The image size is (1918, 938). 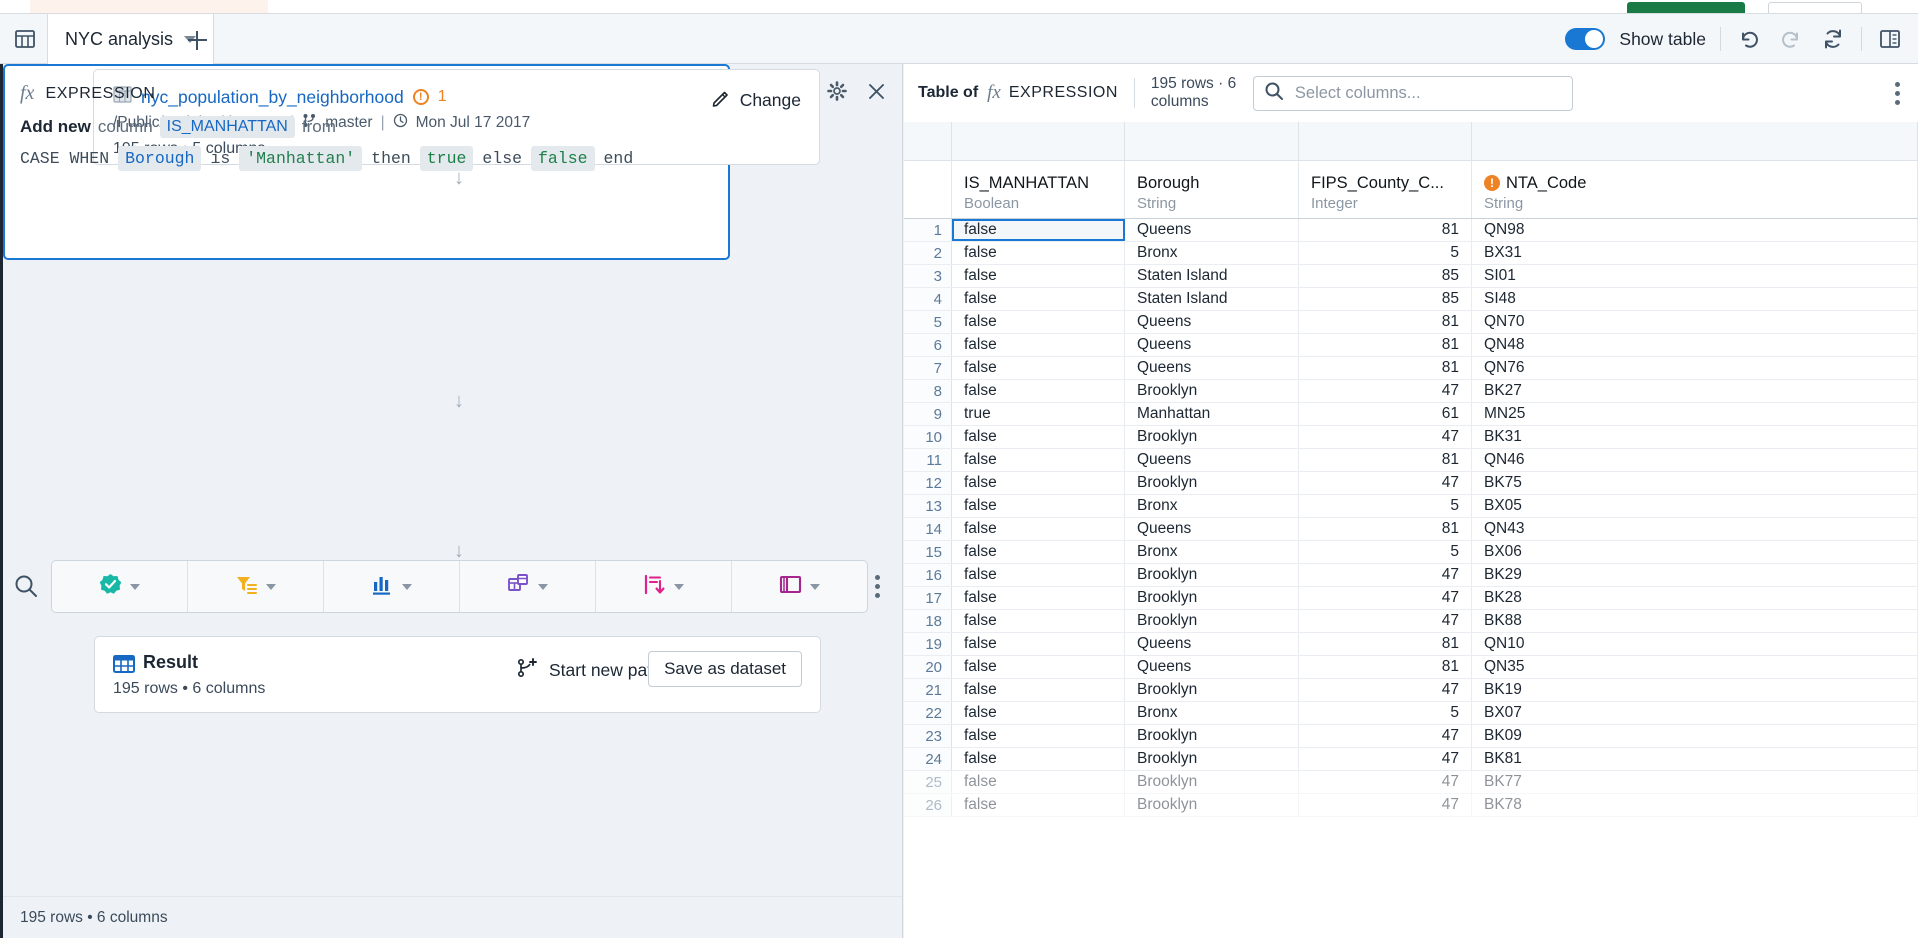 What do you see at coordinates (928, 782) in the screenshot?
I see `cell-row-number: 25` at bounding box center [928, 782].